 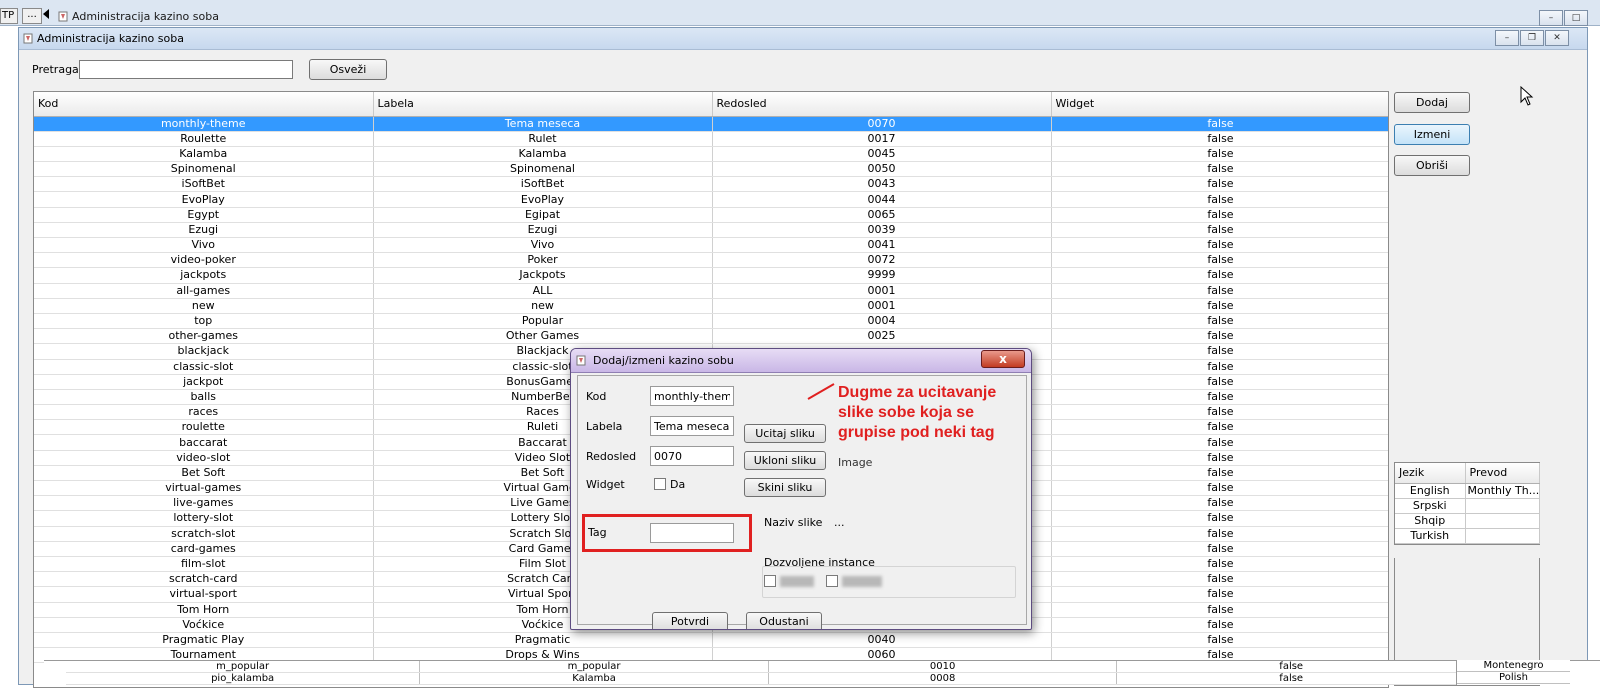 What do you see at coordinates (543, 215) in the screenshot?
I see `table-cell: Egipat` at bounding box center [543, 215].